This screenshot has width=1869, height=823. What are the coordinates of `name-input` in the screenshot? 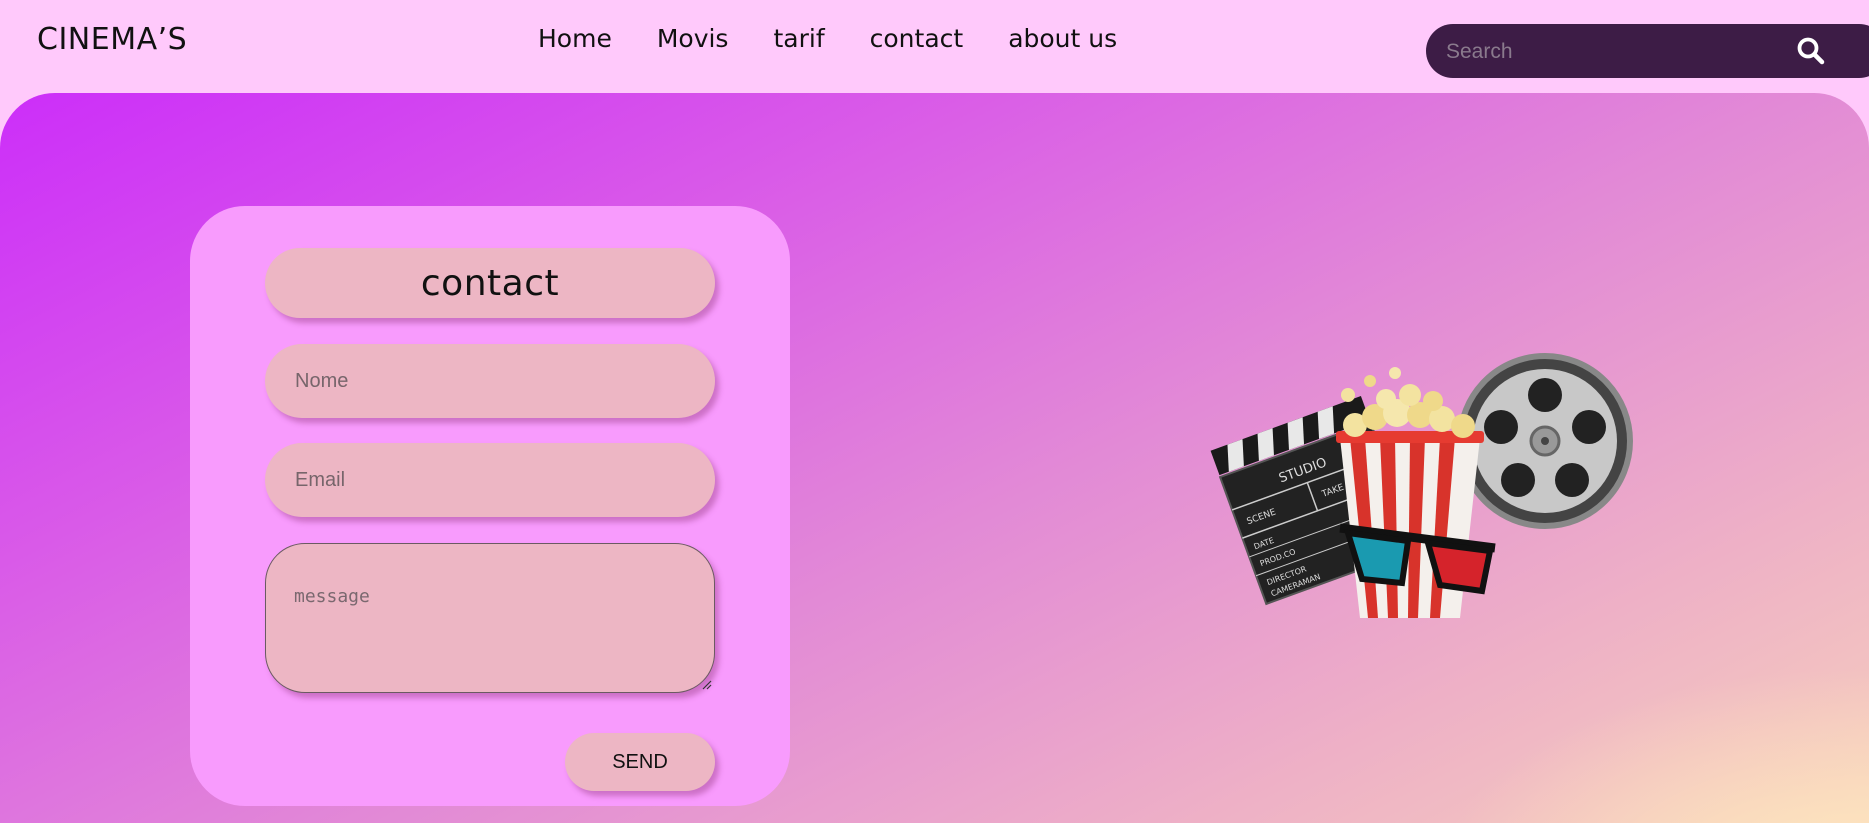 It's located at (490, 381).